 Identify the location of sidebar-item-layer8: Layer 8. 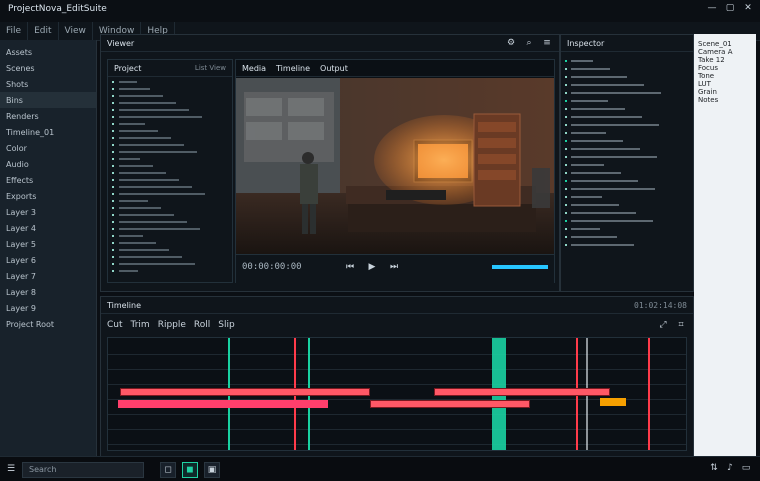
(48, 292).